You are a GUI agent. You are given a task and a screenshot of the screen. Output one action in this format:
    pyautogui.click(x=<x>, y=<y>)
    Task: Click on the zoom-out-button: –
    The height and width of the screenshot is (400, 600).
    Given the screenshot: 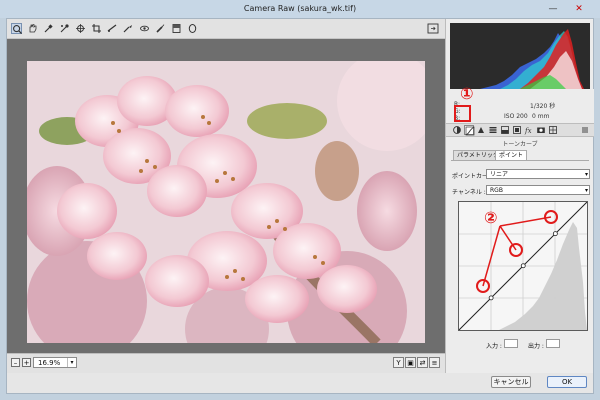 What is the action you would take?
    pyautogui.click(x=15, y=362)
    